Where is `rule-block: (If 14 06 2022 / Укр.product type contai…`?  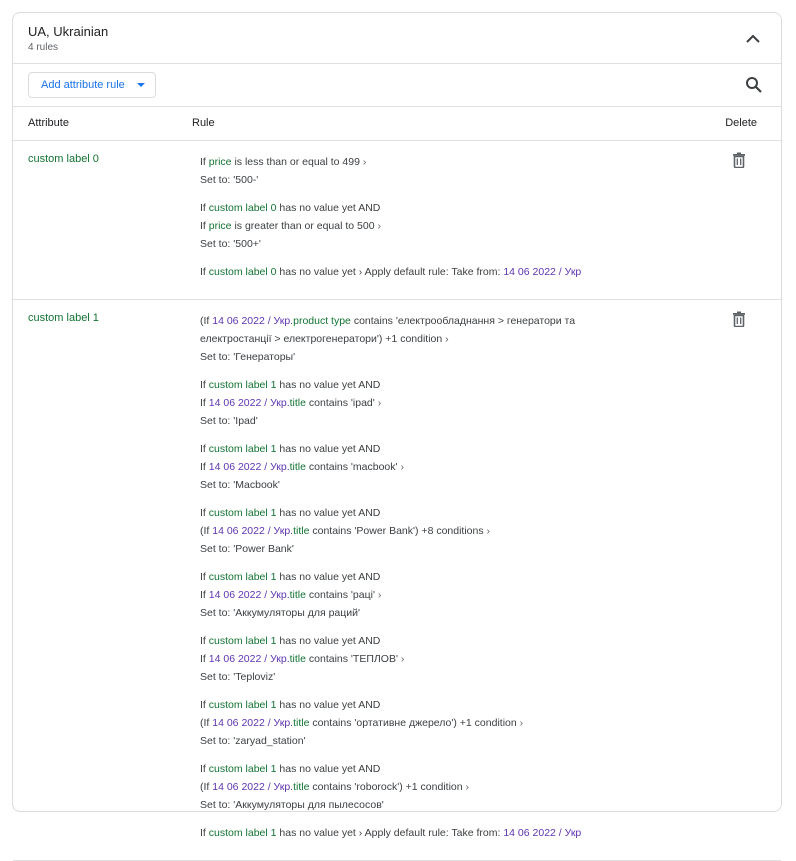 rule-block: (If 14 06 2022 / Укр.product type contai… is located at coordinates (410, 339).